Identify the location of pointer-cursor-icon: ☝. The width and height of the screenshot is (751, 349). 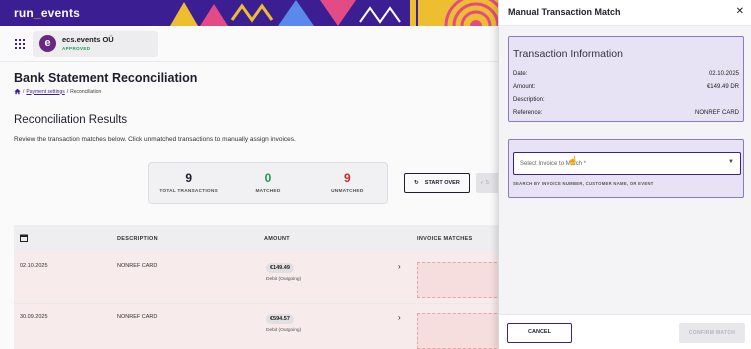
(573, 160).